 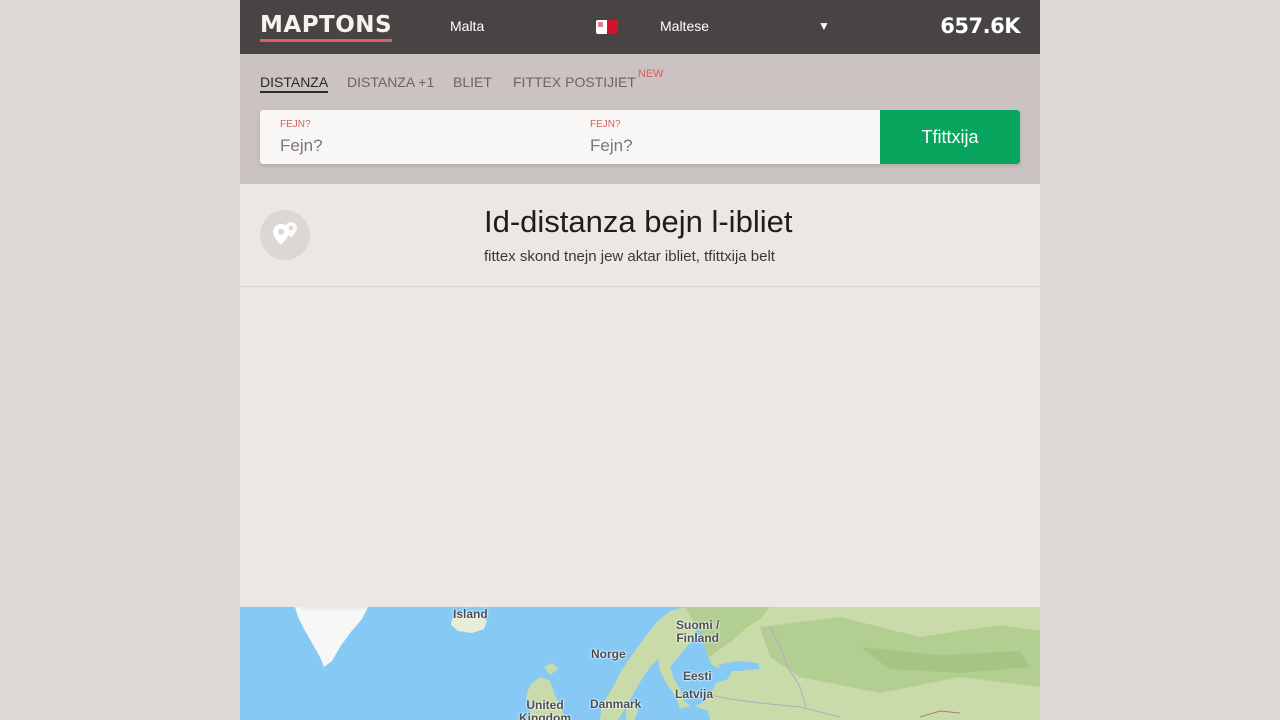 What do you see at coordinates (285, 235) in the screenshot?
I see `map-pins-icon` at bounding box center [285, 235].